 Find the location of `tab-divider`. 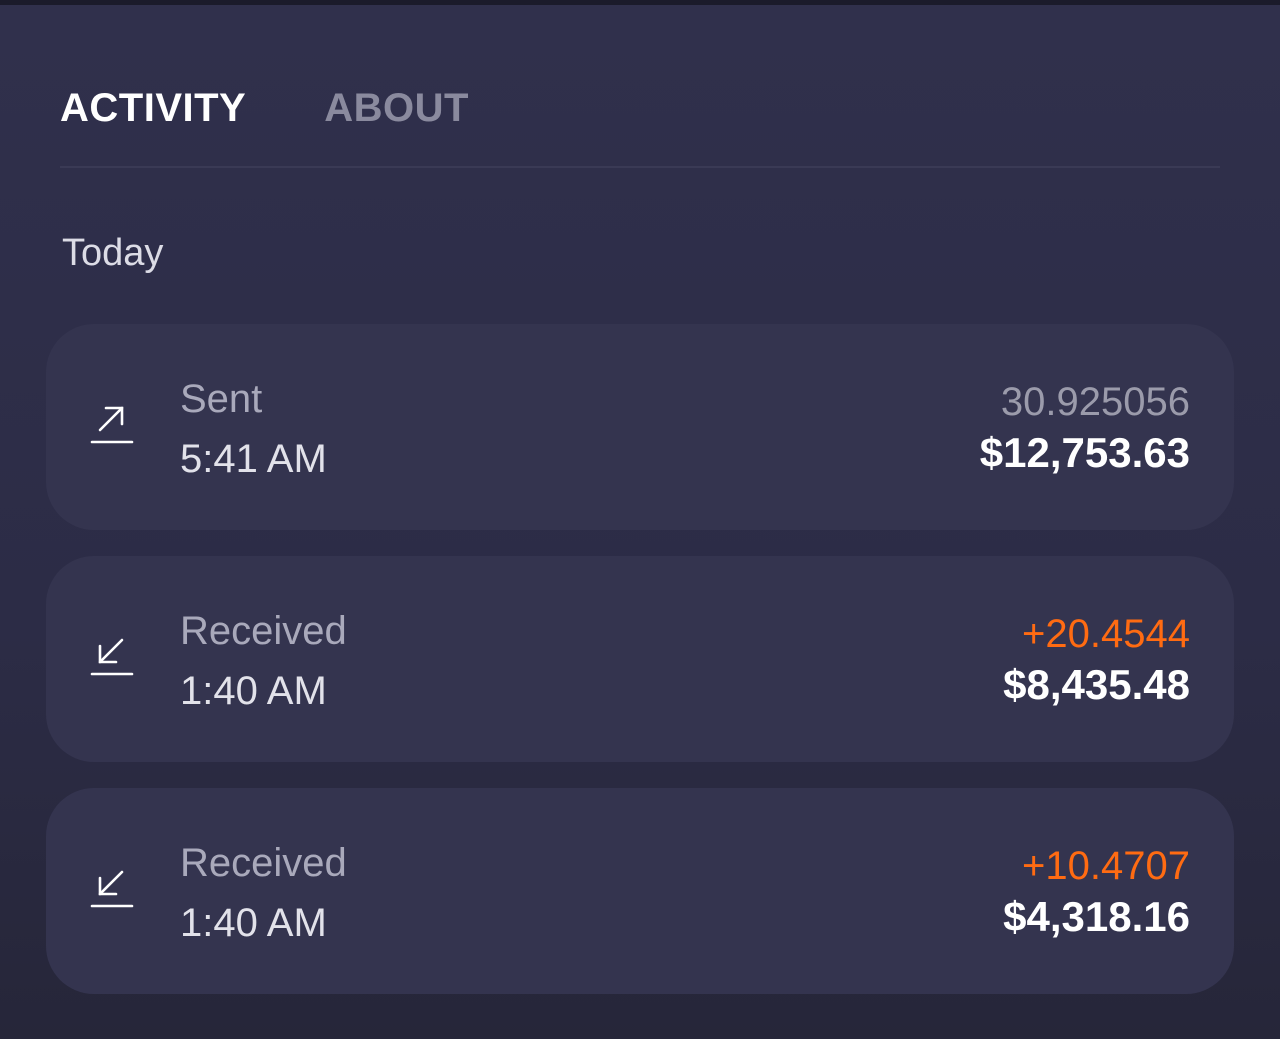

tab-divider is located at coordinates (640, 167).